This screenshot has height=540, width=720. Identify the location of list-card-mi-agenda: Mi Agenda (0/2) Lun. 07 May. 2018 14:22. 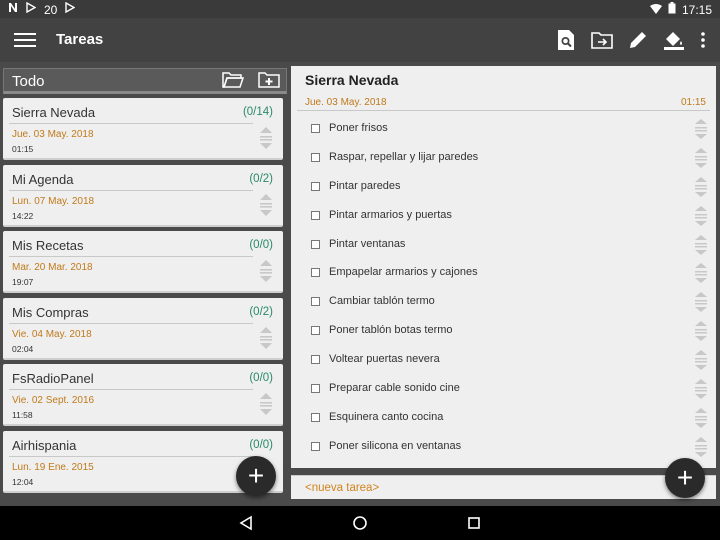
(143, 195).